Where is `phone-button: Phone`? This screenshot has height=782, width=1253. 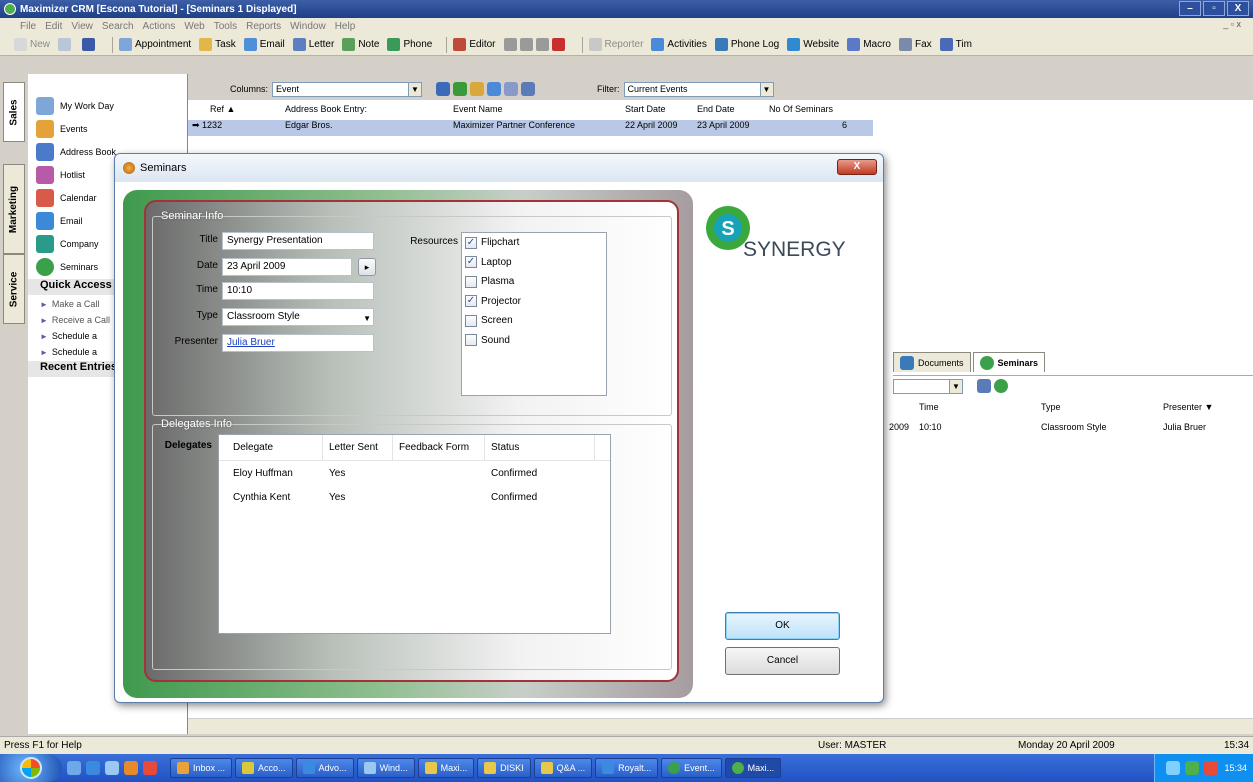 phone-button: Phone is located at coordinates (409, 44).